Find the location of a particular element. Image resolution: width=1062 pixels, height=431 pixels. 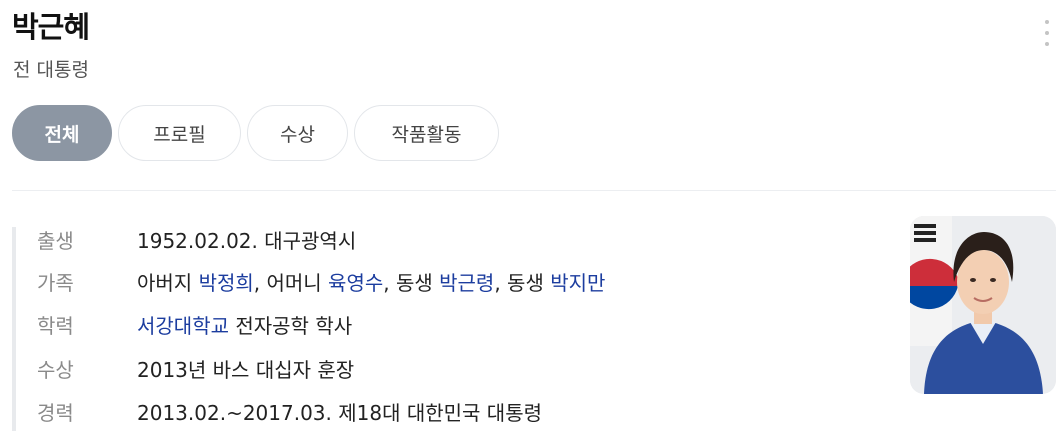

education-school-link: 서강대학교 is located at coordinates (183, 326).